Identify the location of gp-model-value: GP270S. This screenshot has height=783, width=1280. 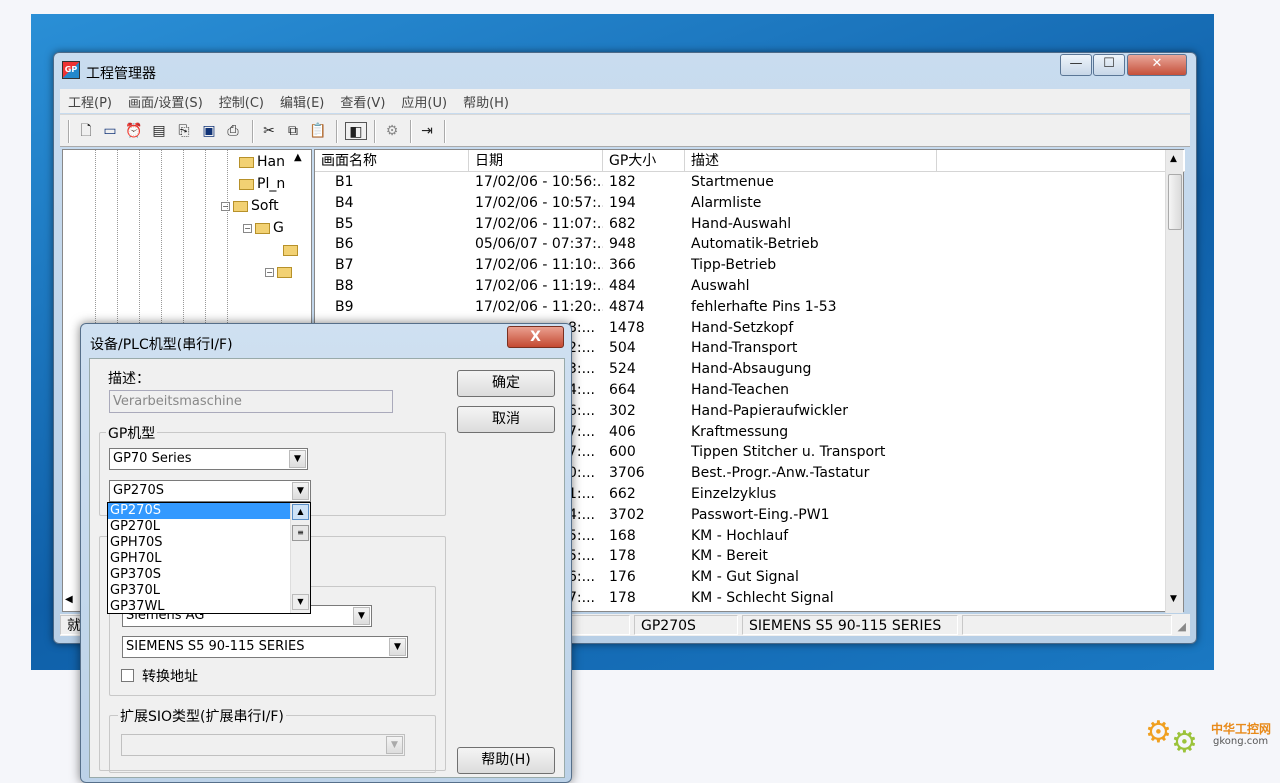
(138, 490).